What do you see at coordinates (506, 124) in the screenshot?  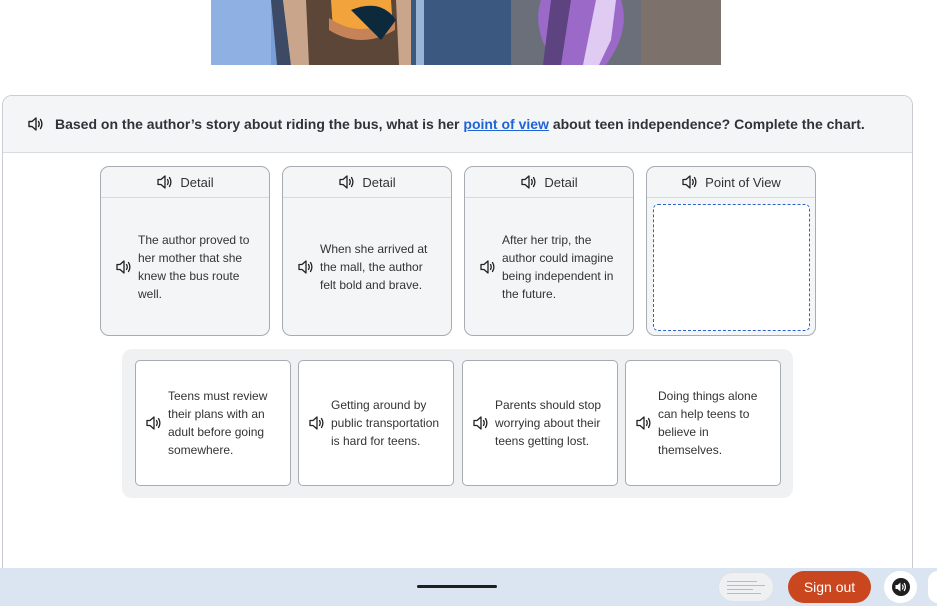 I see `point-of-view-link: point of view` at bounding box center [506, 124].